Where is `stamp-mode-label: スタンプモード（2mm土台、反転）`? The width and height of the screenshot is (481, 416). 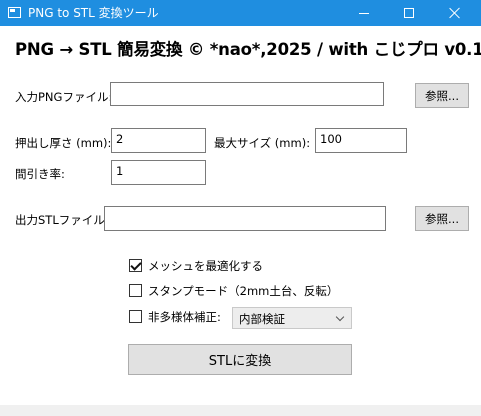 stamp-mode-label: スタンプモード（2mm土台、反転） is located at coordinates (243, 291).